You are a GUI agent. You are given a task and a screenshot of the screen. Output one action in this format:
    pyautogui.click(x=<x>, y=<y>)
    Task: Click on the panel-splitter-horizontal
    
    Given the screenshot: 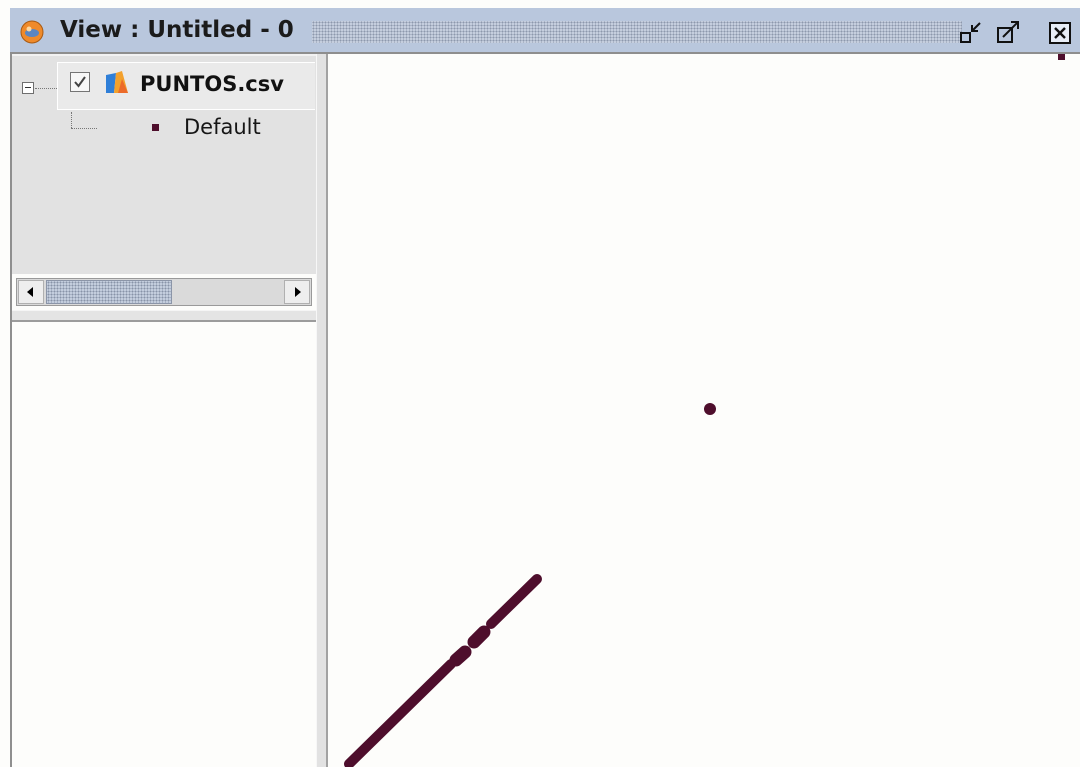 What is the action you would take?
    pyautogui.click(x=164, y=316)
    